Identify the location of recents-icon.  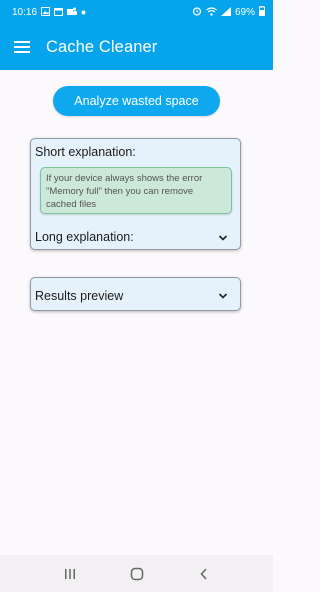
(69, 573).